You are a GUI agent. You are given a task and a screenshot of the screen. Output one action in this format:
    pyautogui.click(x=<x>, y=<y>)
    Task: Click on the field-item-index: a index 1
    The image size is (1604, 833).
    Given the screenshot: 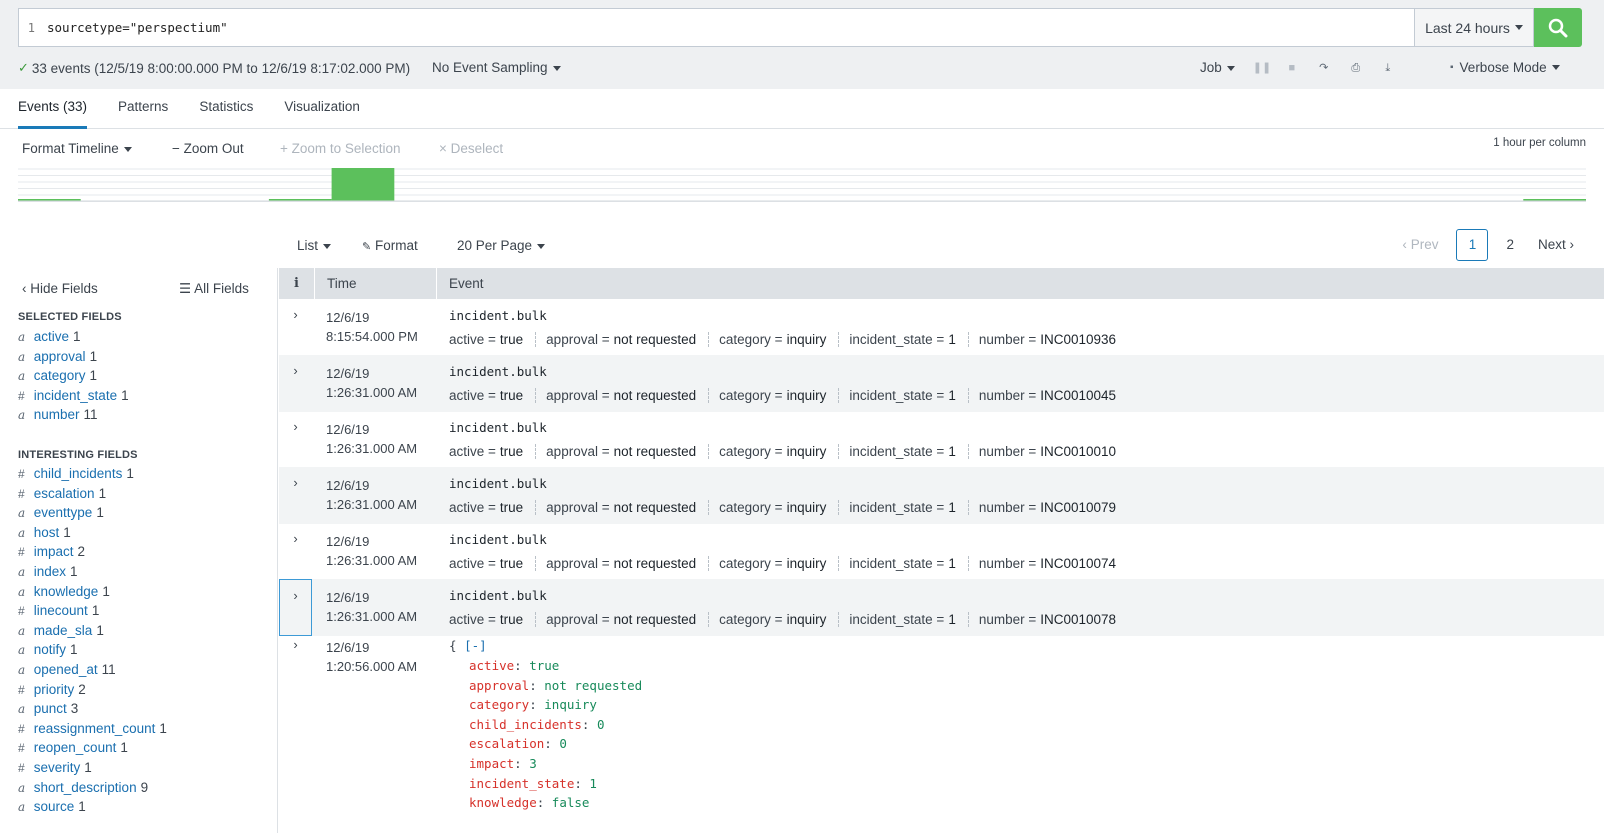 What is the action you would take?
    pyautogui.click(x=48, y=571)
    